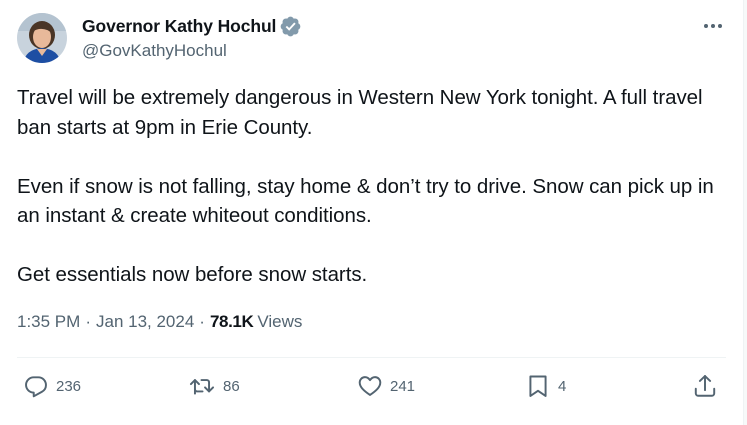 This screenshot has width=747, height=425. What do you see at coordinates (192, 274) in the screenshot?
I see `tweet-paragraph: Get essentials now before snow starts.` at bounding box center [192, 274].